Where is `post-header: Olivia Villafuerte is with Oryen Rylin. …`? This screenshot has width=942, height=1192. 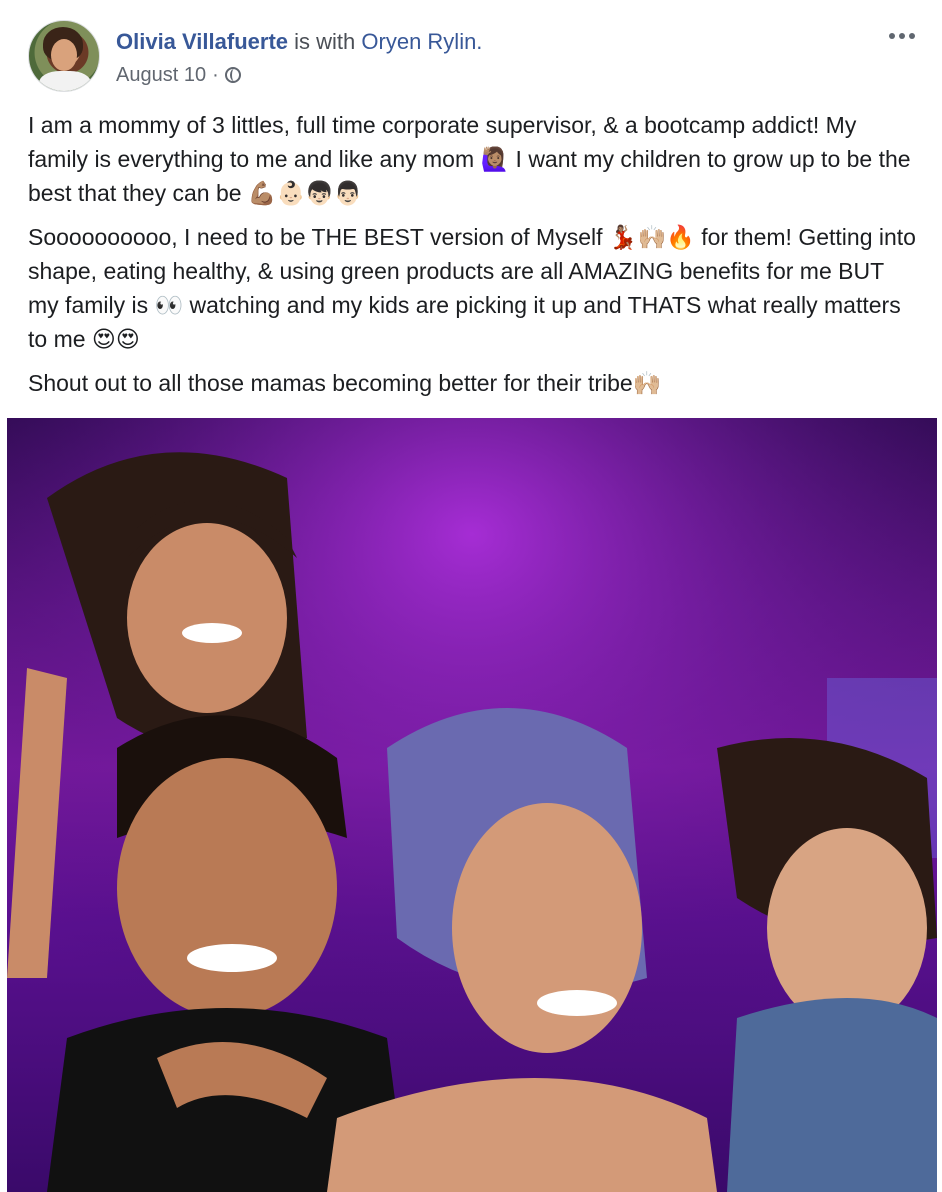 post-header: Olivia Villafuerte is with Oryen Rylin. … is located at coordinates (471, 50).